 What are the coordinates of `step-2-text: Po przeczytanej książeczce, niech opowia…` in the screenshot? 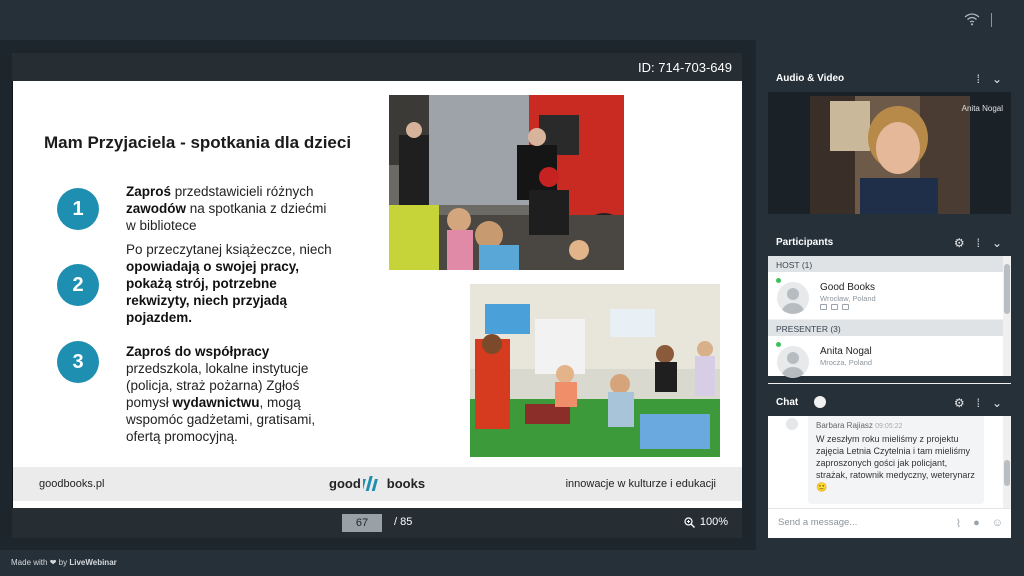 It's located at (229, 283).